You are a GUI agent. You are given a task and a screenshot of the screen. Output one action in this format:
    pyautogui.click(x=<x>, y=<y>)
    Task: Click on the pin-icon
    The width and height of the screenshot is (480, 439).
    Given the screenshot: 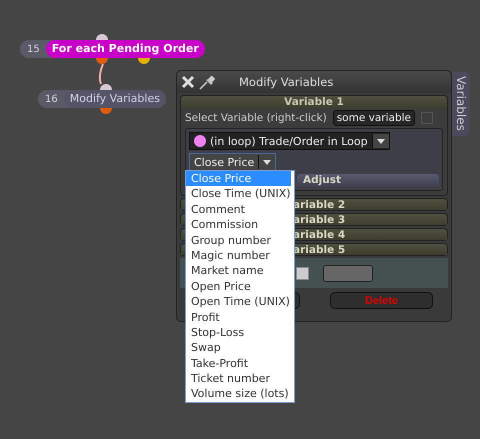 What is the action you would take?
    pyautogui.click(x=208, y=82)
    